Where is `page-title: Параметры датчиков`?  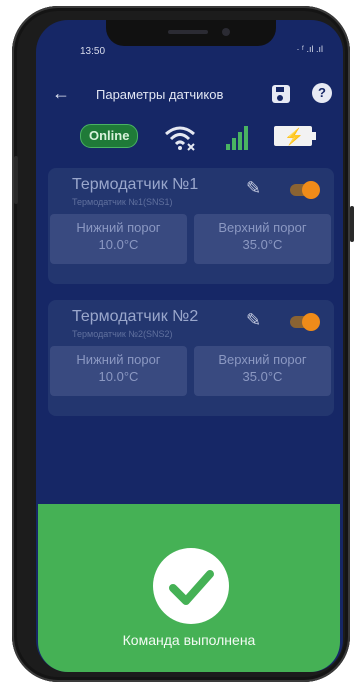
page-title: Параметры датчиков is located at coordinates (160, 94).